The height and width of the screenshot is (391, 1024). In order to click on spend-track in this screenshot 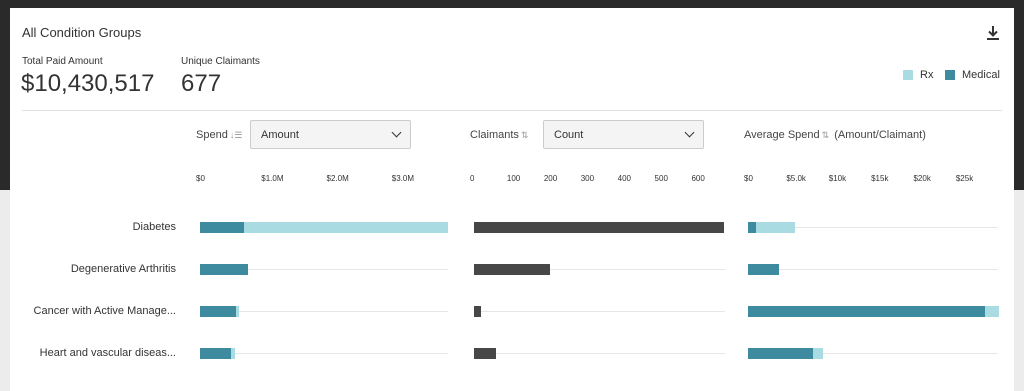, I will do `click(324, 353)`.